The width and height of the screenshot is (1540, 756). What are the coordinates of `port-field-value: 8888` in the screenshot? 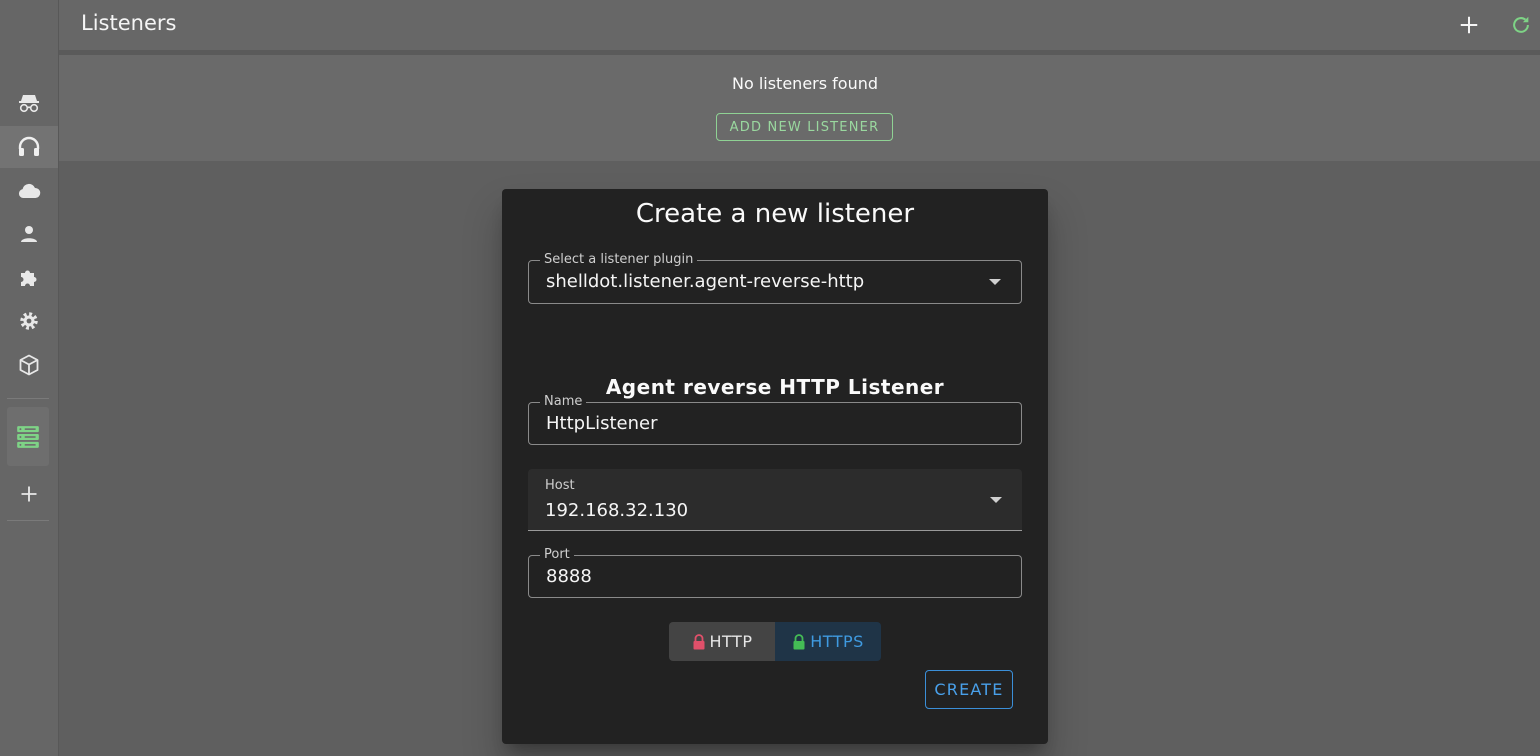 It's located at (569, 576).